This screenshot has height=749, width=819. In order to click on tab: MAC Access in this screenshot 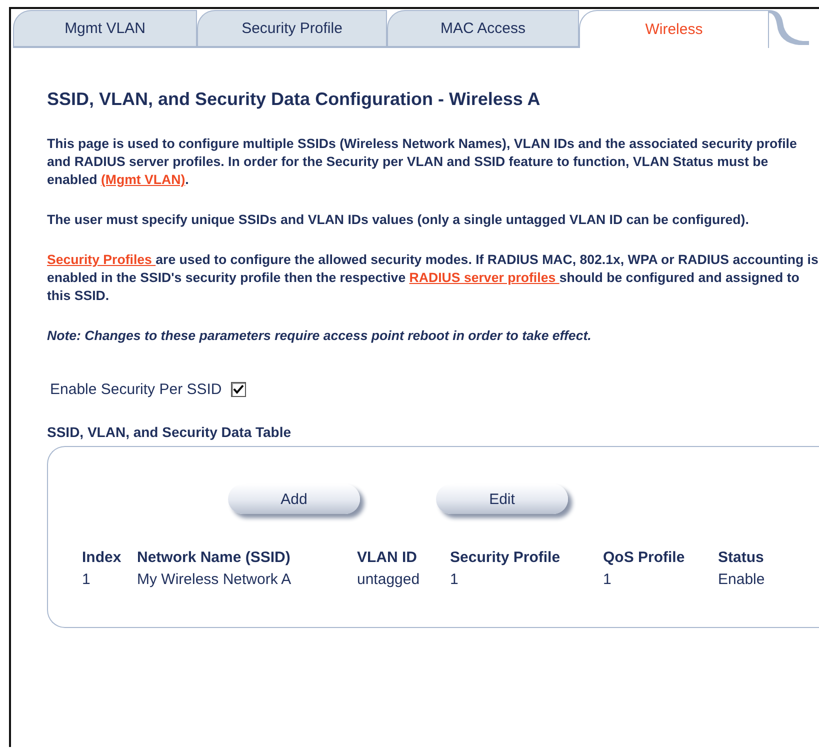, I will do `click(483, 29)`.